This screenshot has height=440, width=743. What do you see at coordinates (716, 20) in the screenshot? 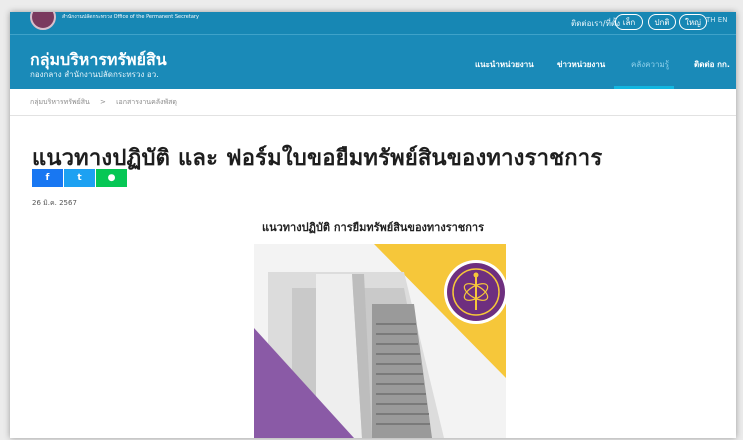
I see `language-switch: TH EN` at bounding box center [716, 20].